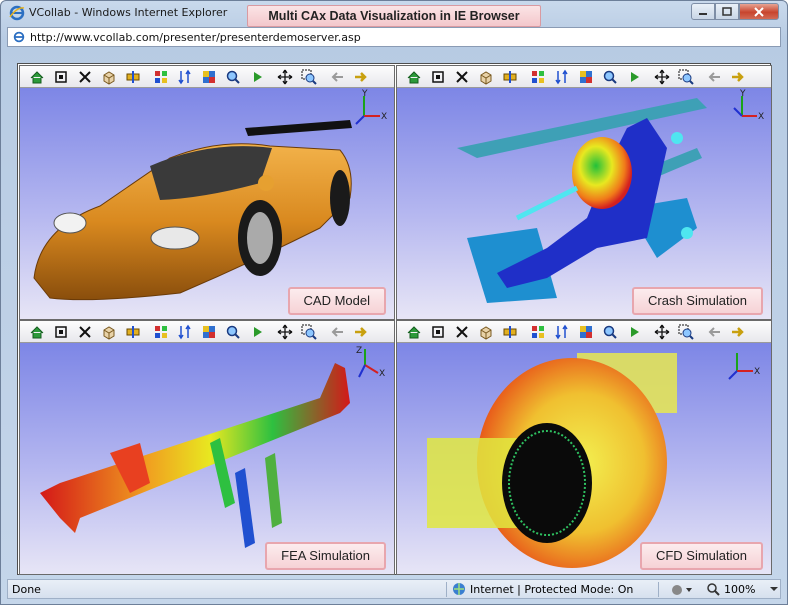  What do you see at coordinates (542, 589) in the screenshot?
I see `security-zone: Internet | Protected Mode: On` at bounding box center [542, 589].